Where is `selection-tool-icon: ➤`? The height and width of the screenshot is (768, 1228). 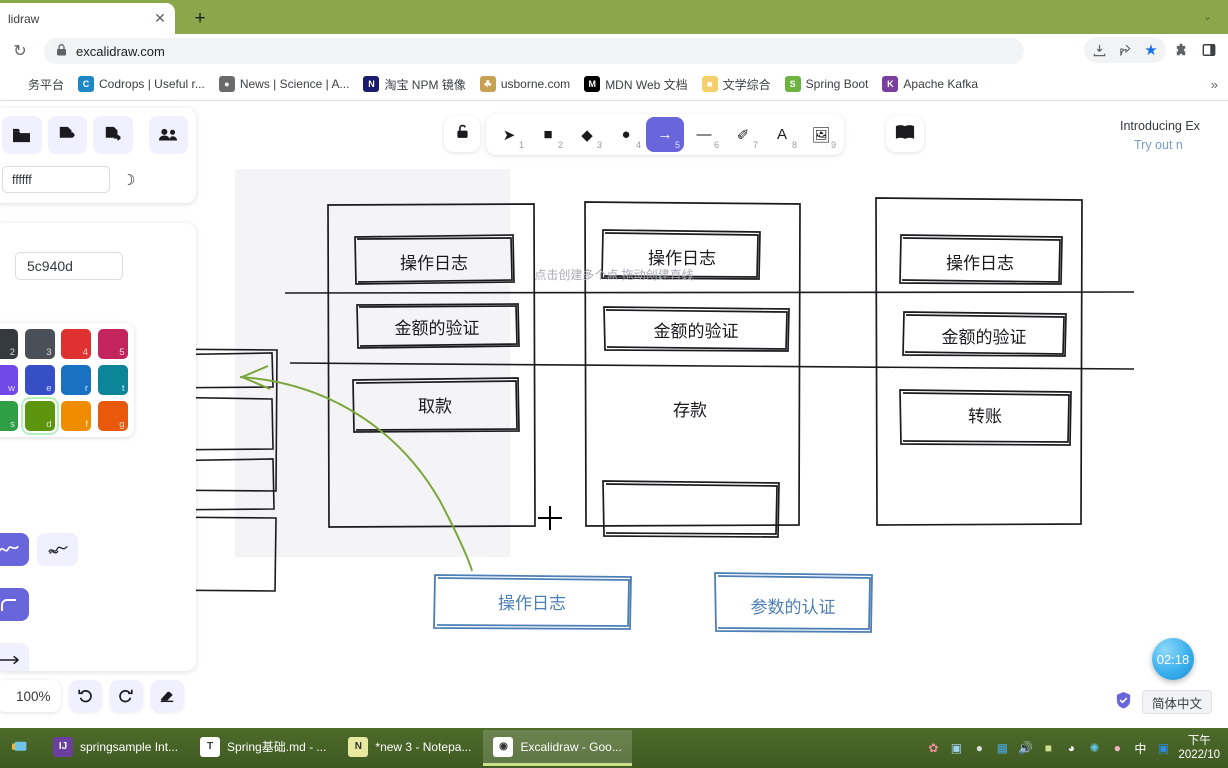 selection-tool-icon: ➤ is located at coordinates (509, 135).